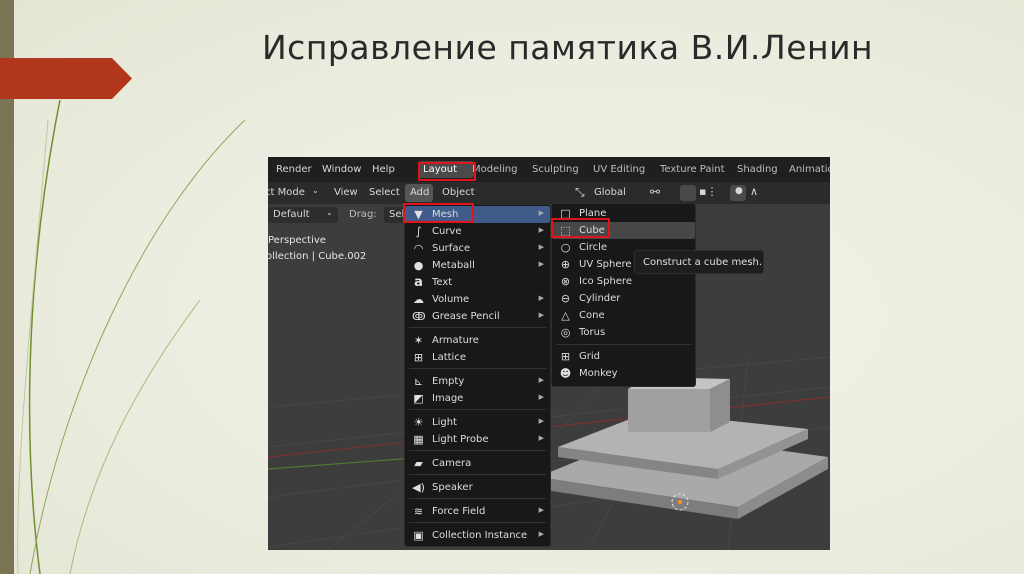 The width and height of the screenshot is (1024, 574). I want to click on add-menu-item-text: a Text, so click(477, 282).